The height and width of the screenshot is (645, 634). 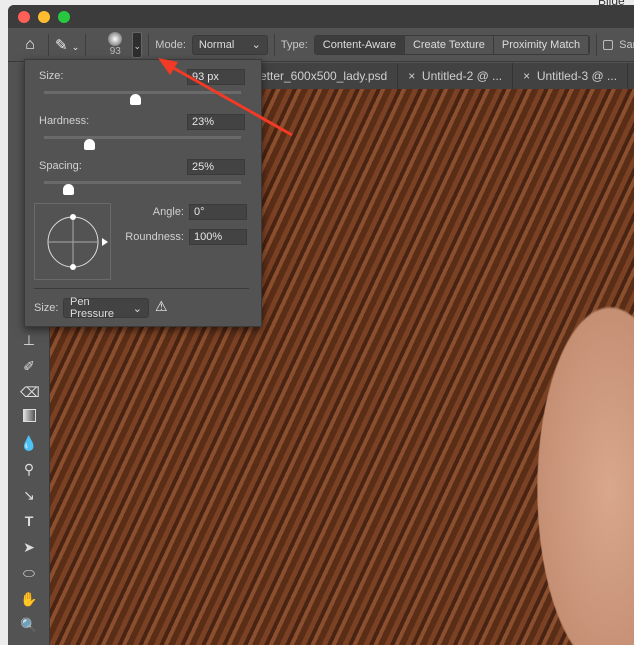 What do you see at coordinates (225, 97) in the screenshot?
I see `annotation-arrow` at bounding box center [225, 97].